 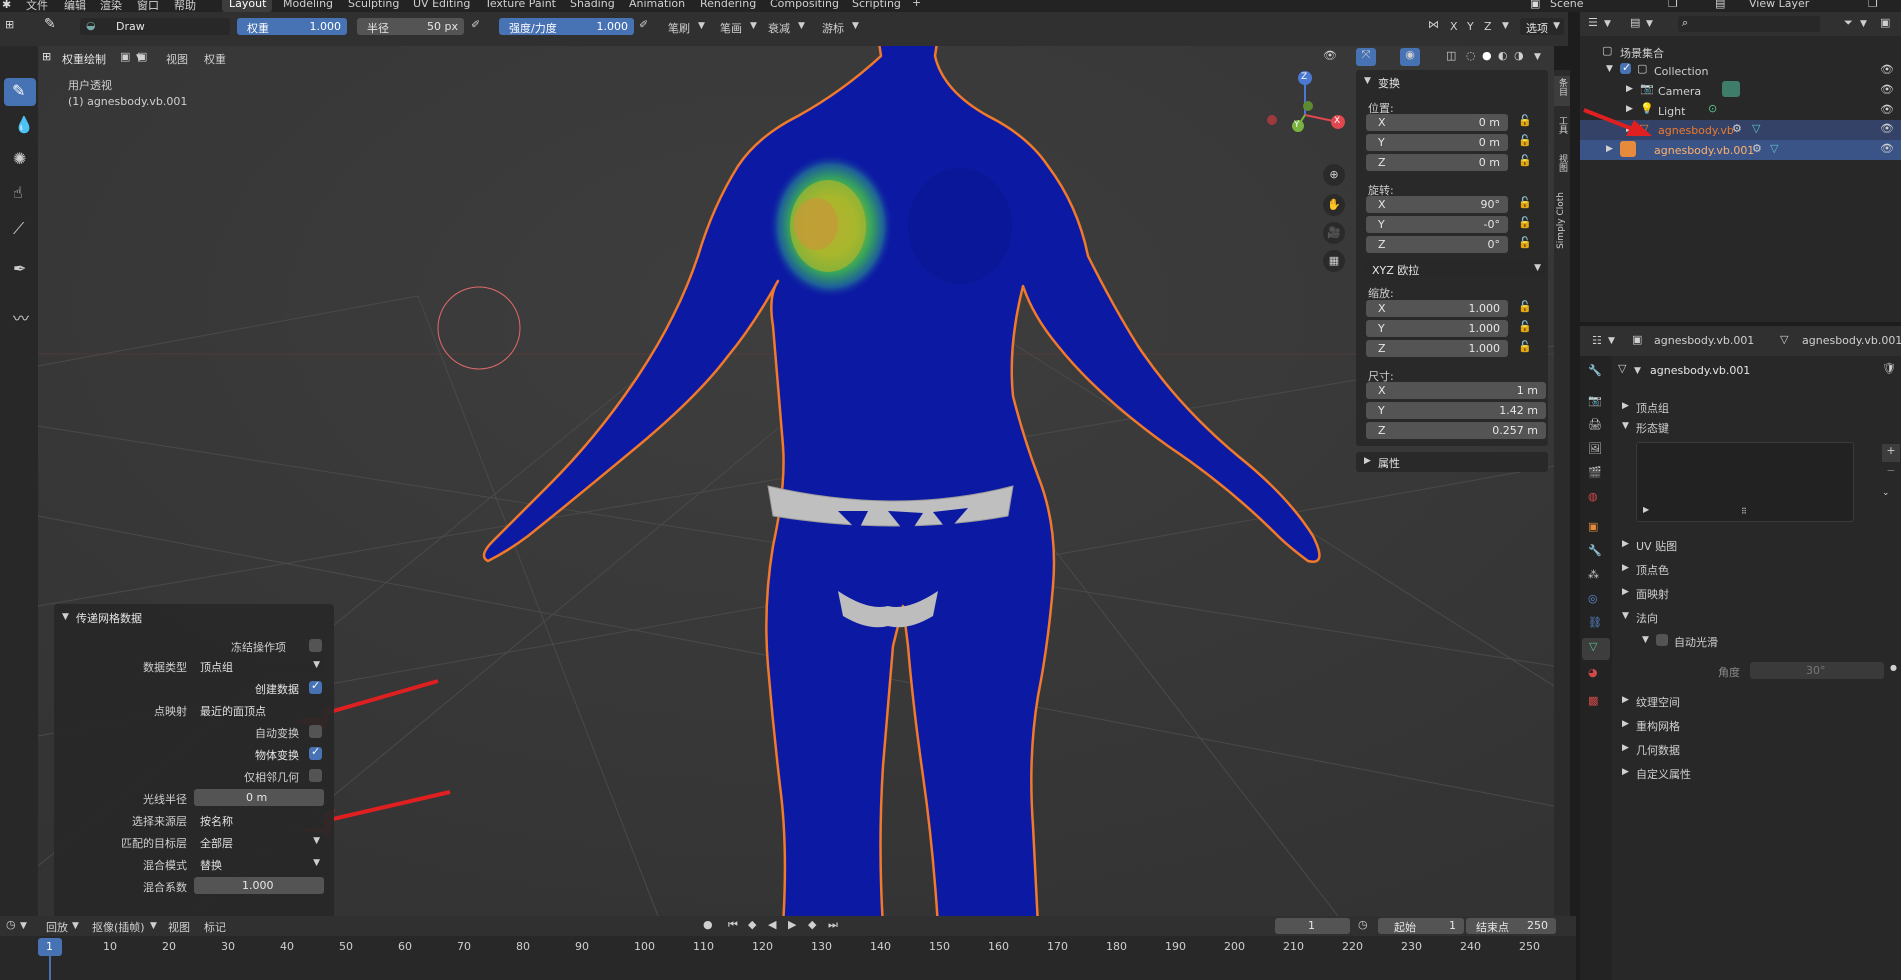 What do you see at coordinates (1389, 83) in the screenshot?
I see `transform-title: 变换` at bounding box center [1389, 83].